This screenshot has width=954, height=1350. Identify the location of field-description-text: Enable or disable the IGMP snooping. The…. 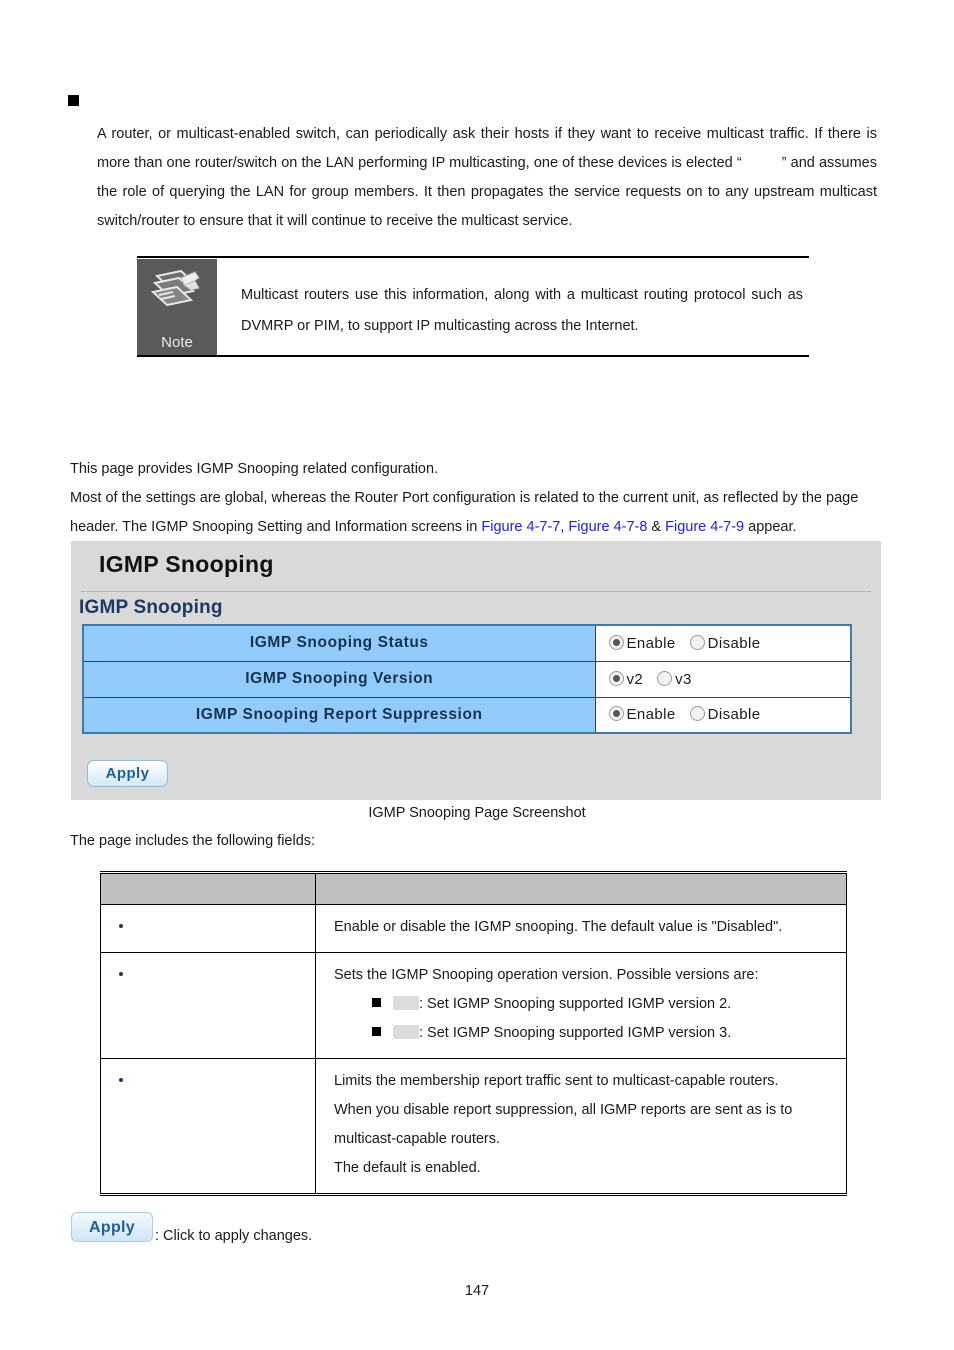
(558, 927).